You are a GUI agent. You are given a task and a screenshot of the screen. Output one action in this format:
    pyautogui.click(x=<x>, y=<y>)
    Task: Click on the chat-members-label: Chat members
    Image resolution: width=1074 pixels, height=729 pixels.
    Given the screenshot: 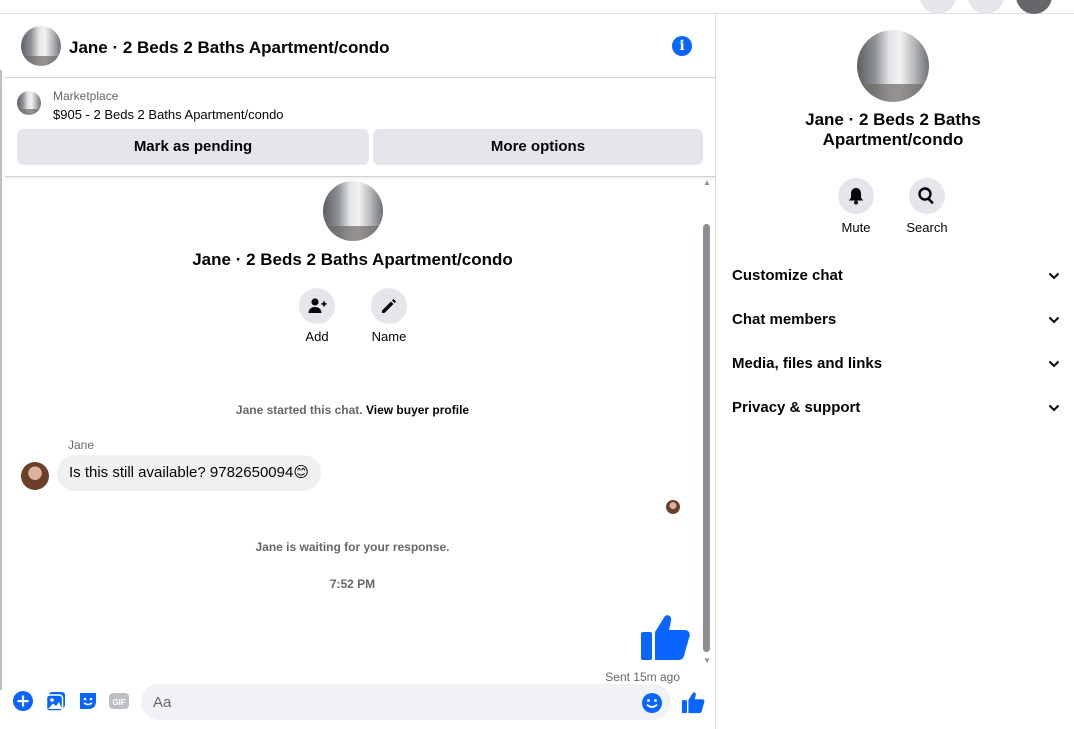 What is the action you would take?
    pyautogui.click(x=784, y=319)
    